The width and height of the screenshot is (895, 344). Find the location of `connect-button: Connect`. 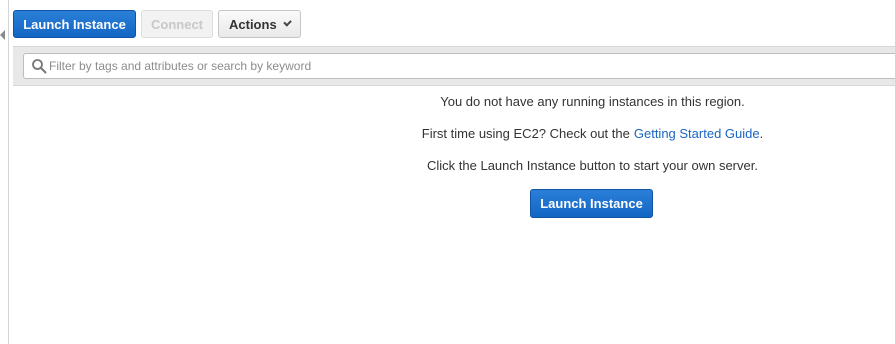

connect-button: Connect is located at coordinates (177, 24).